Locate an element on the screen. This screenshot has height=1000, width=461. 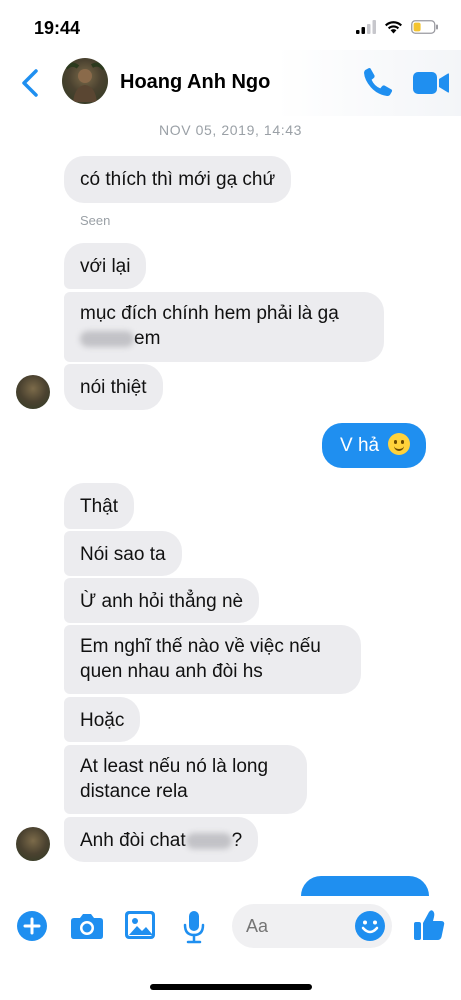
image-icon is located at coordinates (140, 925).